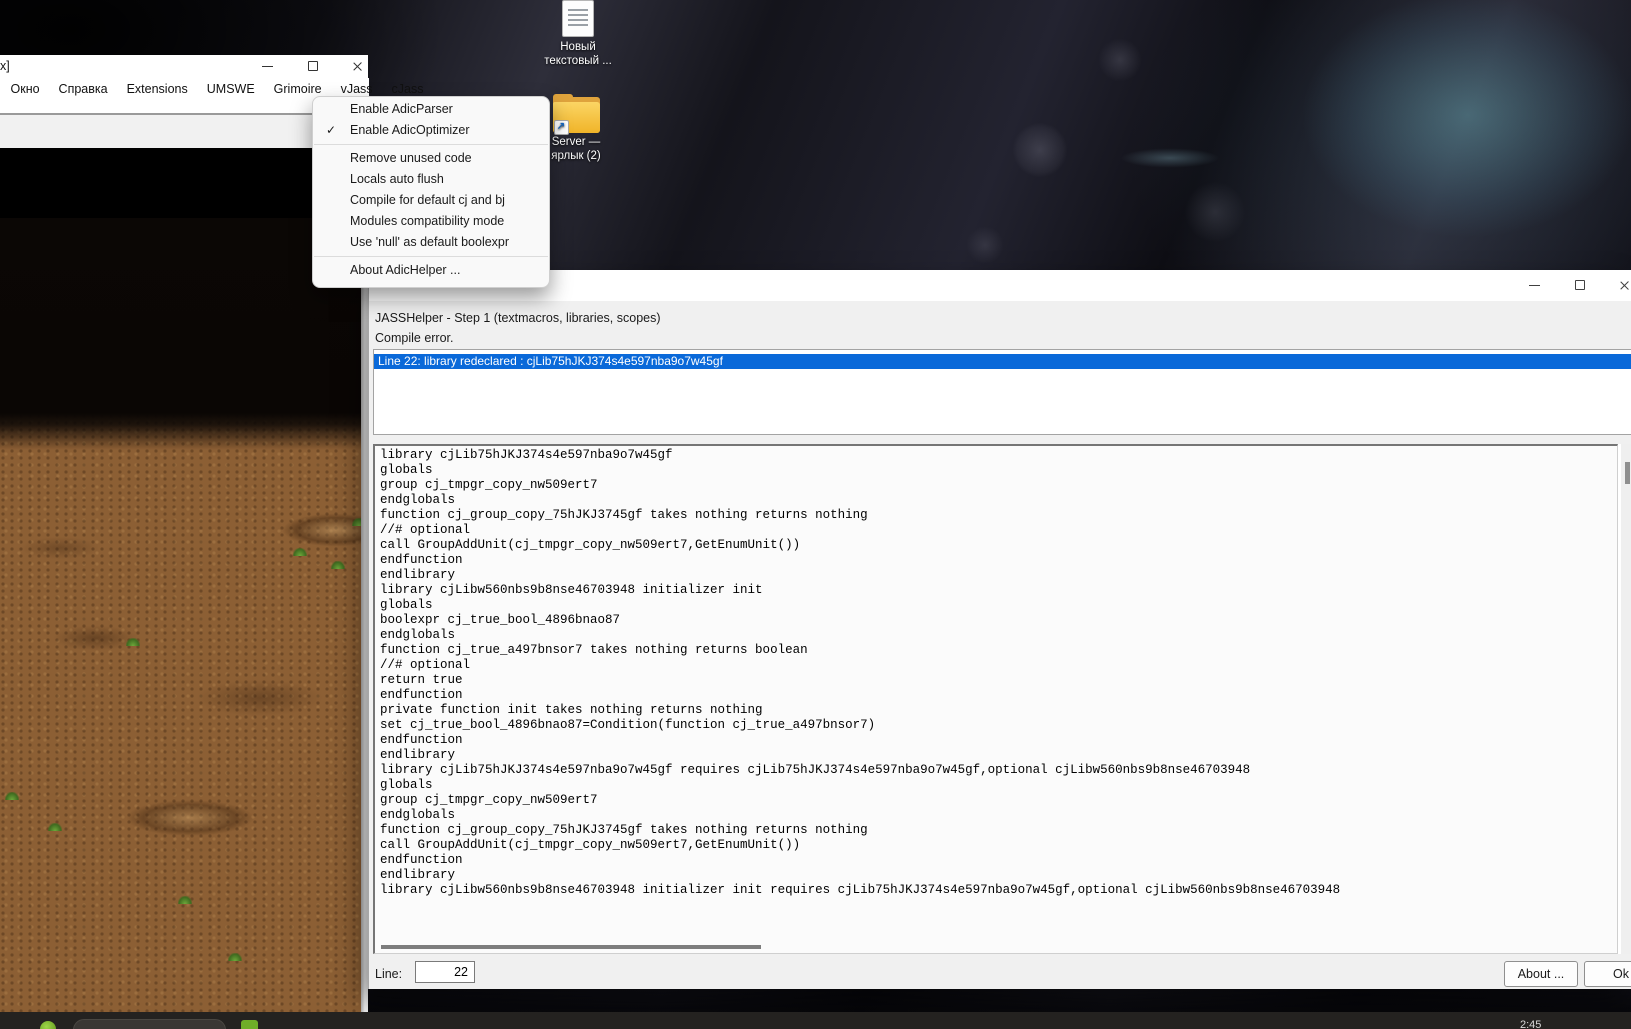 This screenshot has height=1029, width=1631. I want to click on taskbar: 2:45, so click(815, 1020).